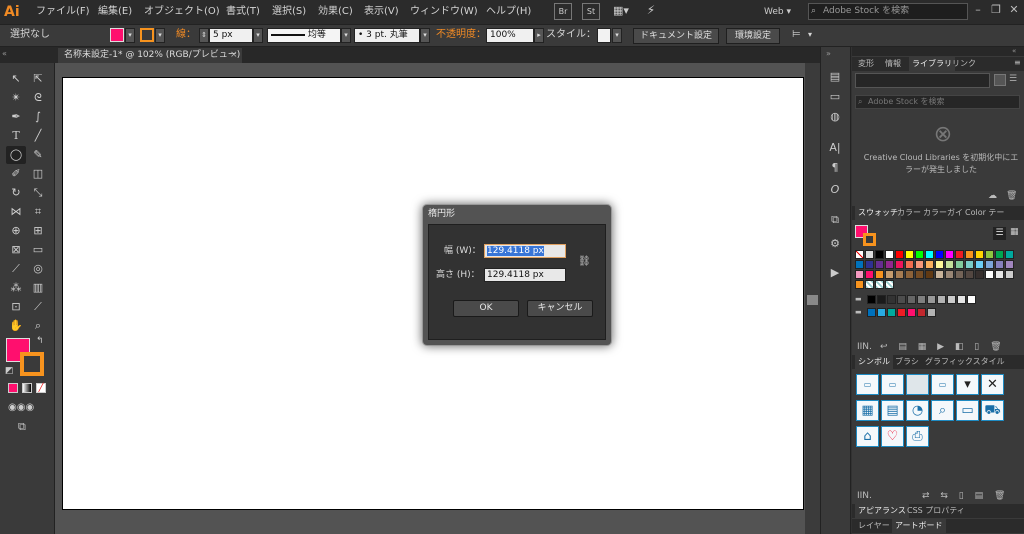 The height and width of the screenshot is (534, 1024). Describe the element at coordinates (835, 148) in the screenshot. I see `character-panel-icon: A|` at that location.